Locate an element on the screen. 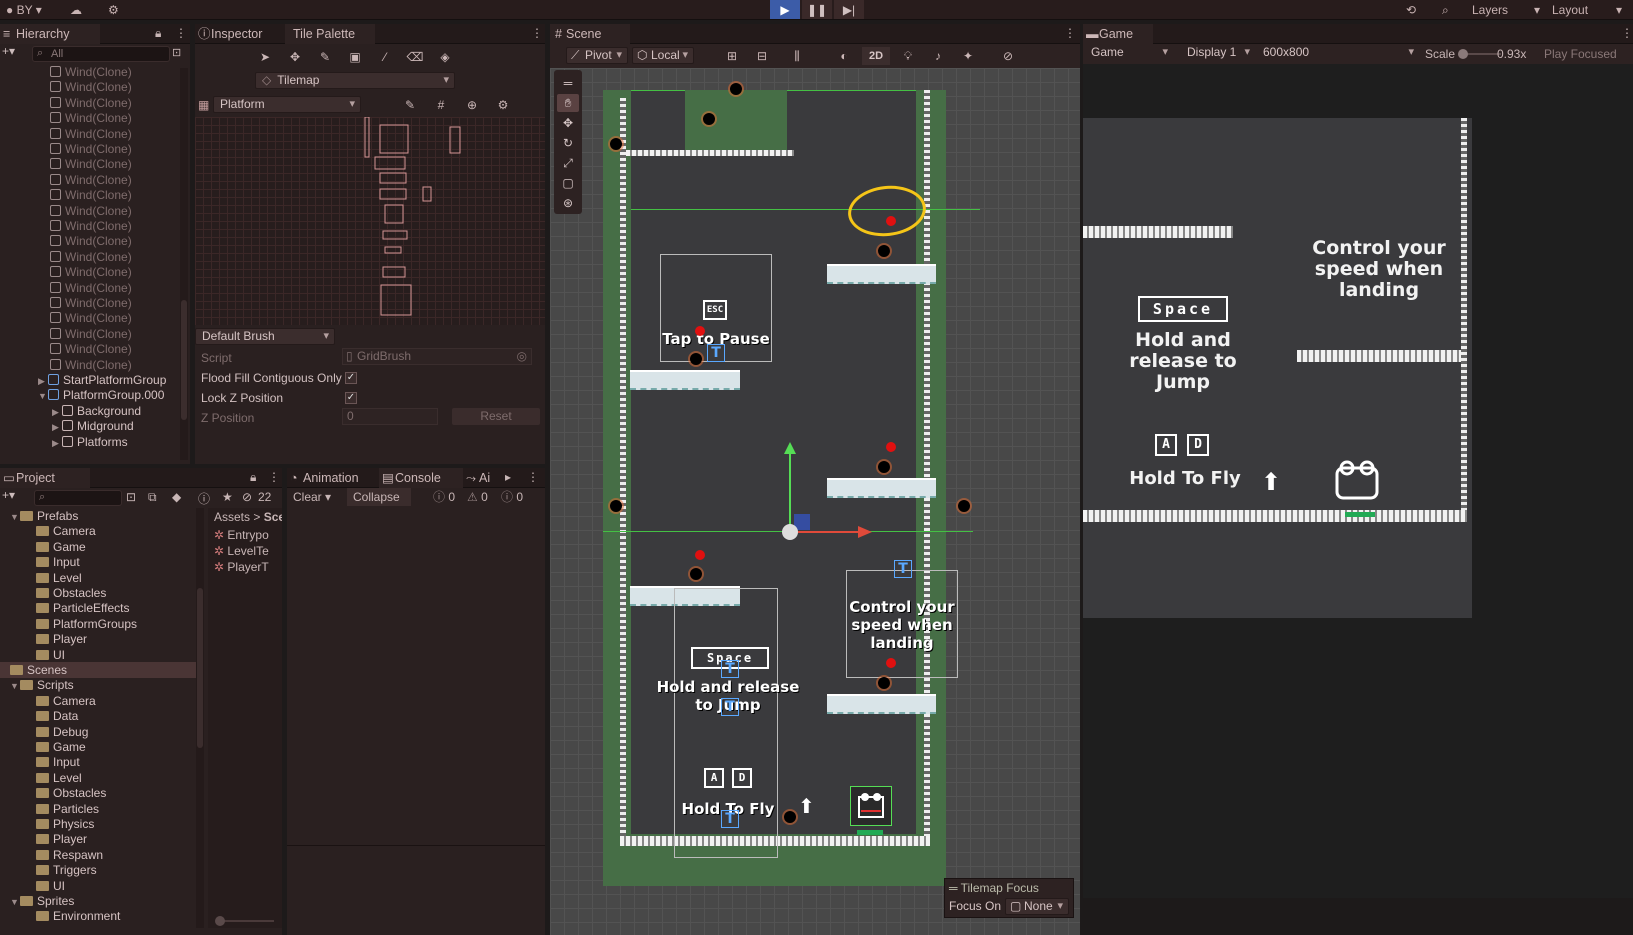  search-options-icon: ⊡ is located at coordinates (176, 52).